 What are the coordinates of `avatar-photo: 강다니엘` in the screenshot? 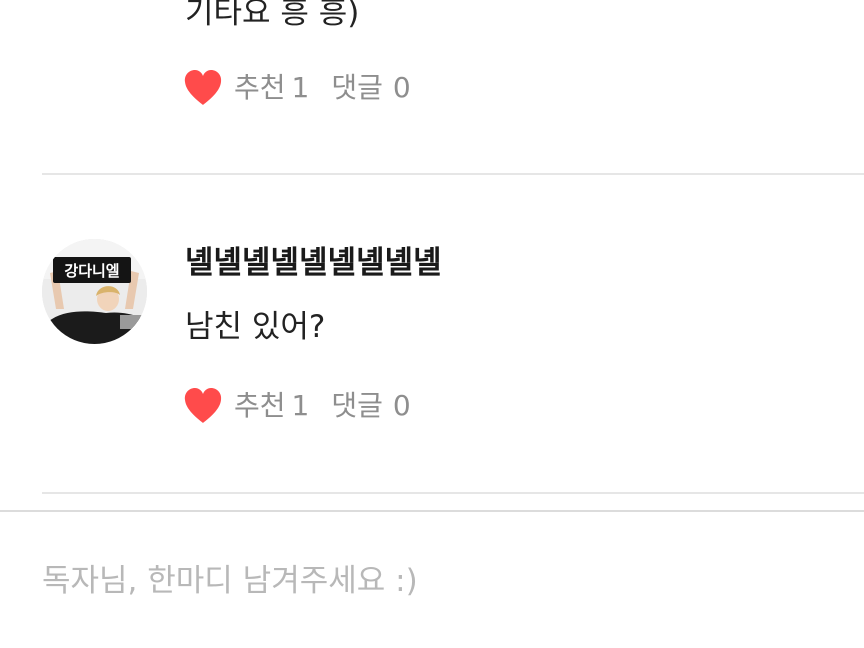 It's located at (94, 291).